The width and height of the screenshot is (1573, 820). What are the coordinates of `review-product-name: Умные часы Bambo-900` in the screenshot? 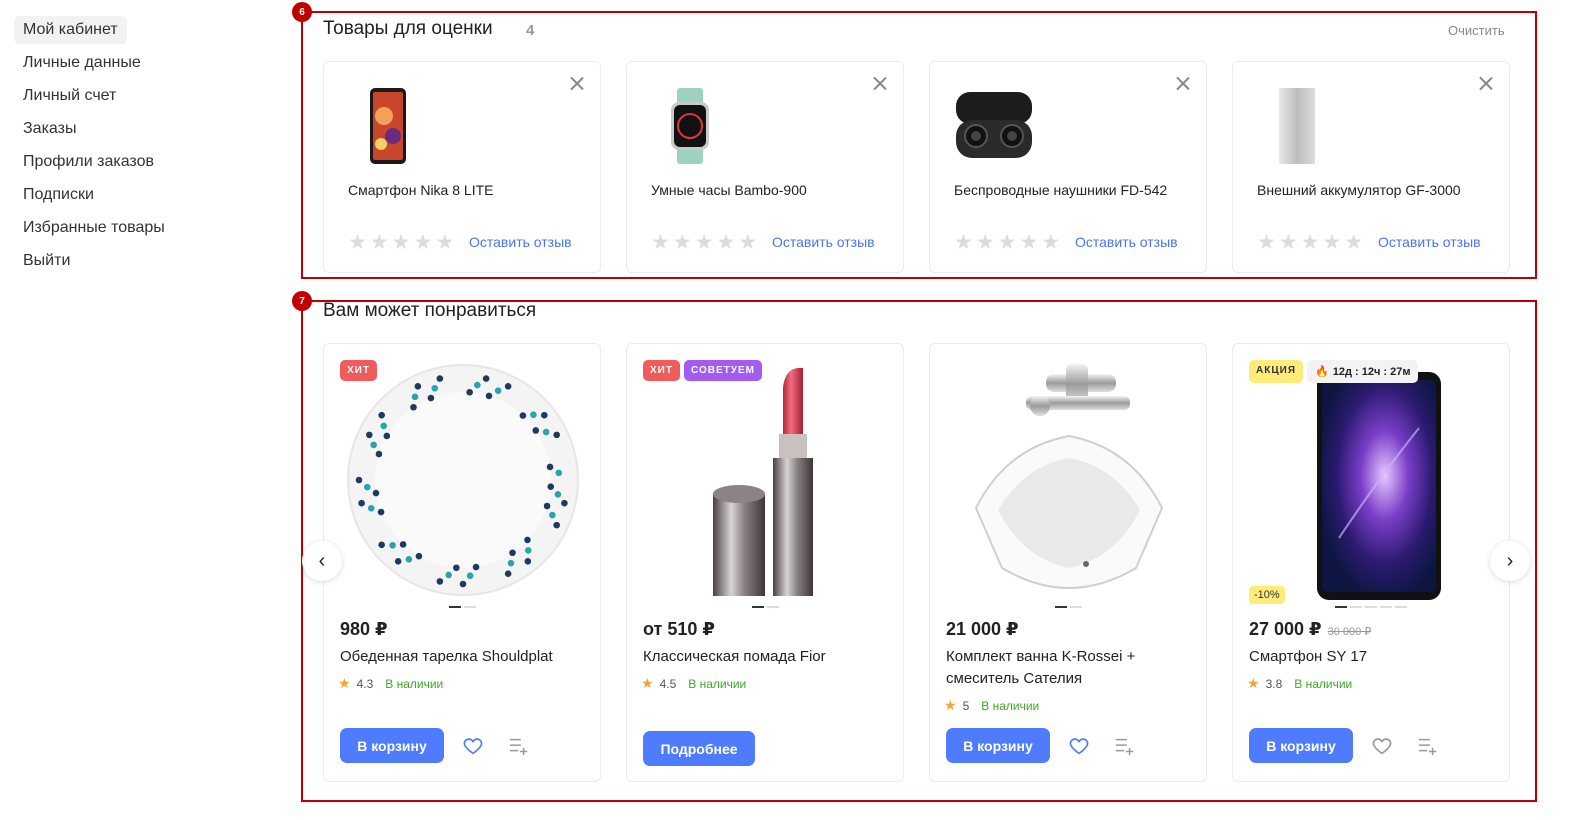 It's located at (729, 190).